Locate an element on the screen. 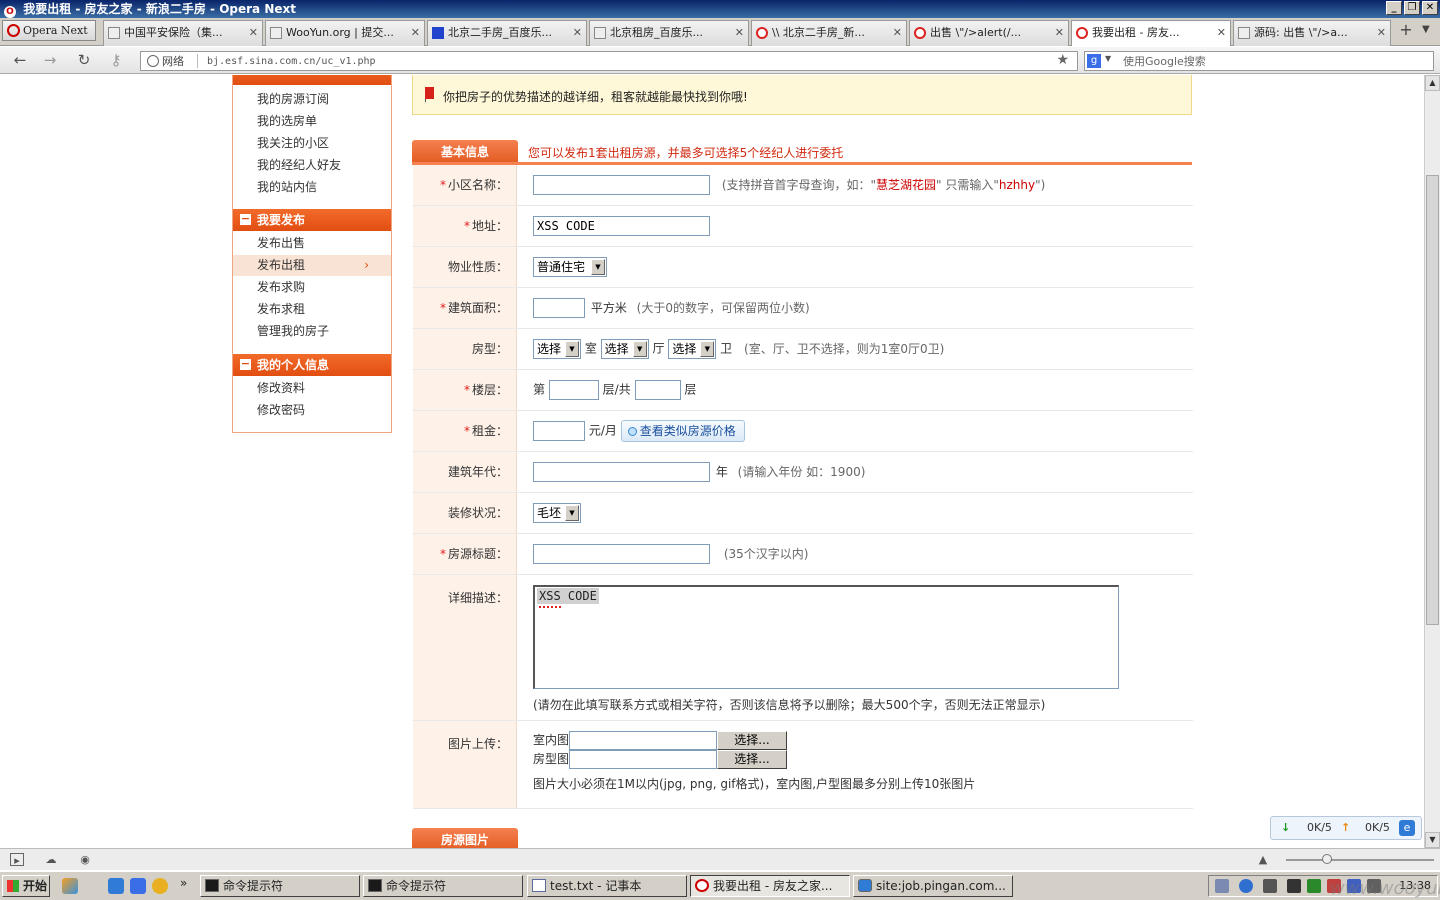 The image size is (1440, 900). description-textarea: XSS CODE is located at coordinates (826, 637).